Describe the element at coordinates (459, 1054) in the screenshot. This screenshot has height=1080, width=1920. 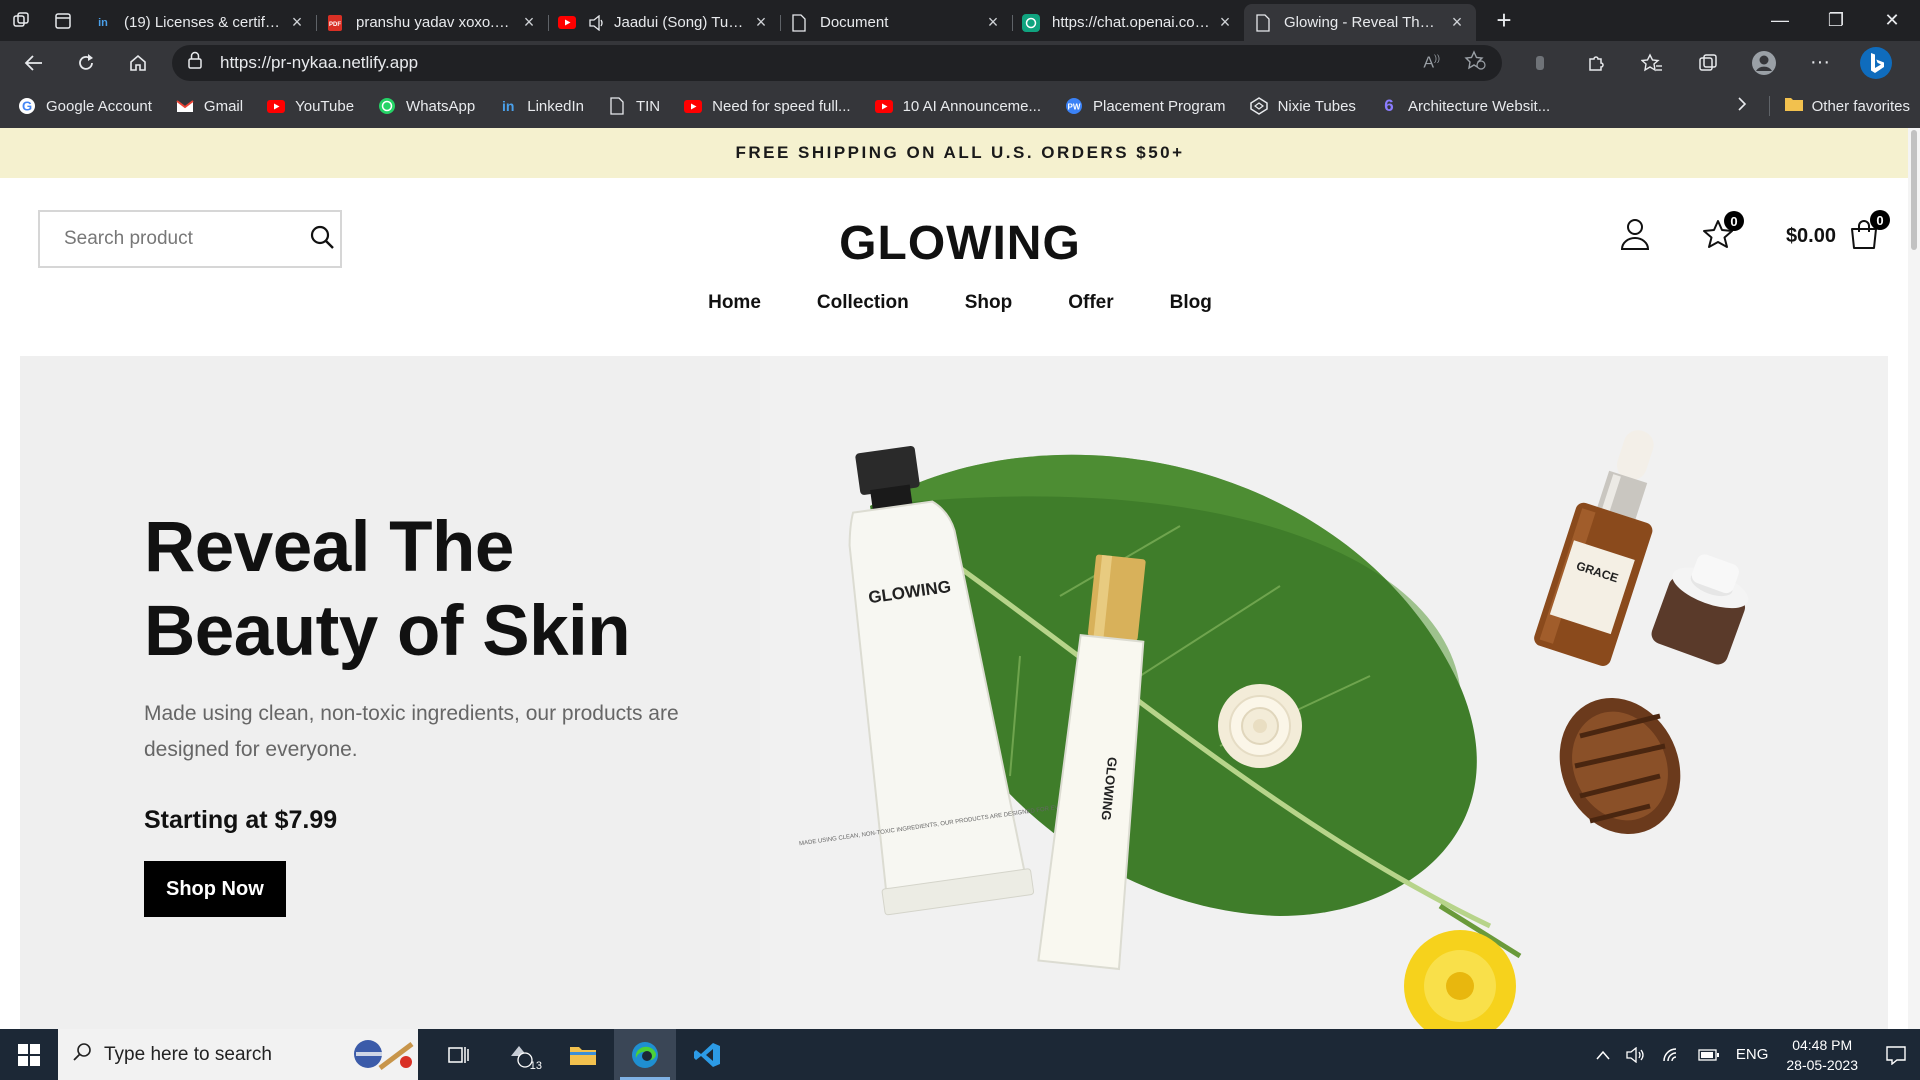
I see `task-view-icon` at that location.